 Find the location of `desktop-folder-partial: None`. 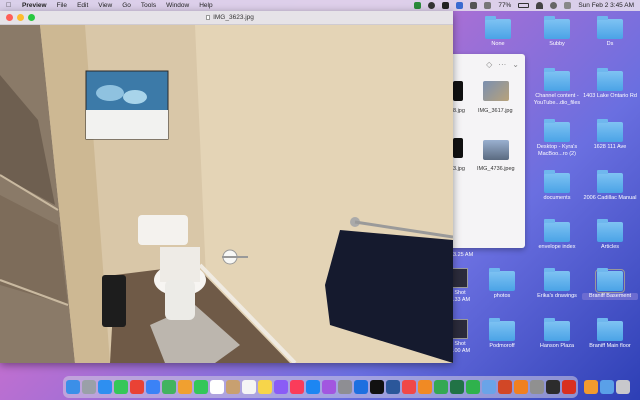

desktop-folder-partial: None is located at coordinates (498, 32).